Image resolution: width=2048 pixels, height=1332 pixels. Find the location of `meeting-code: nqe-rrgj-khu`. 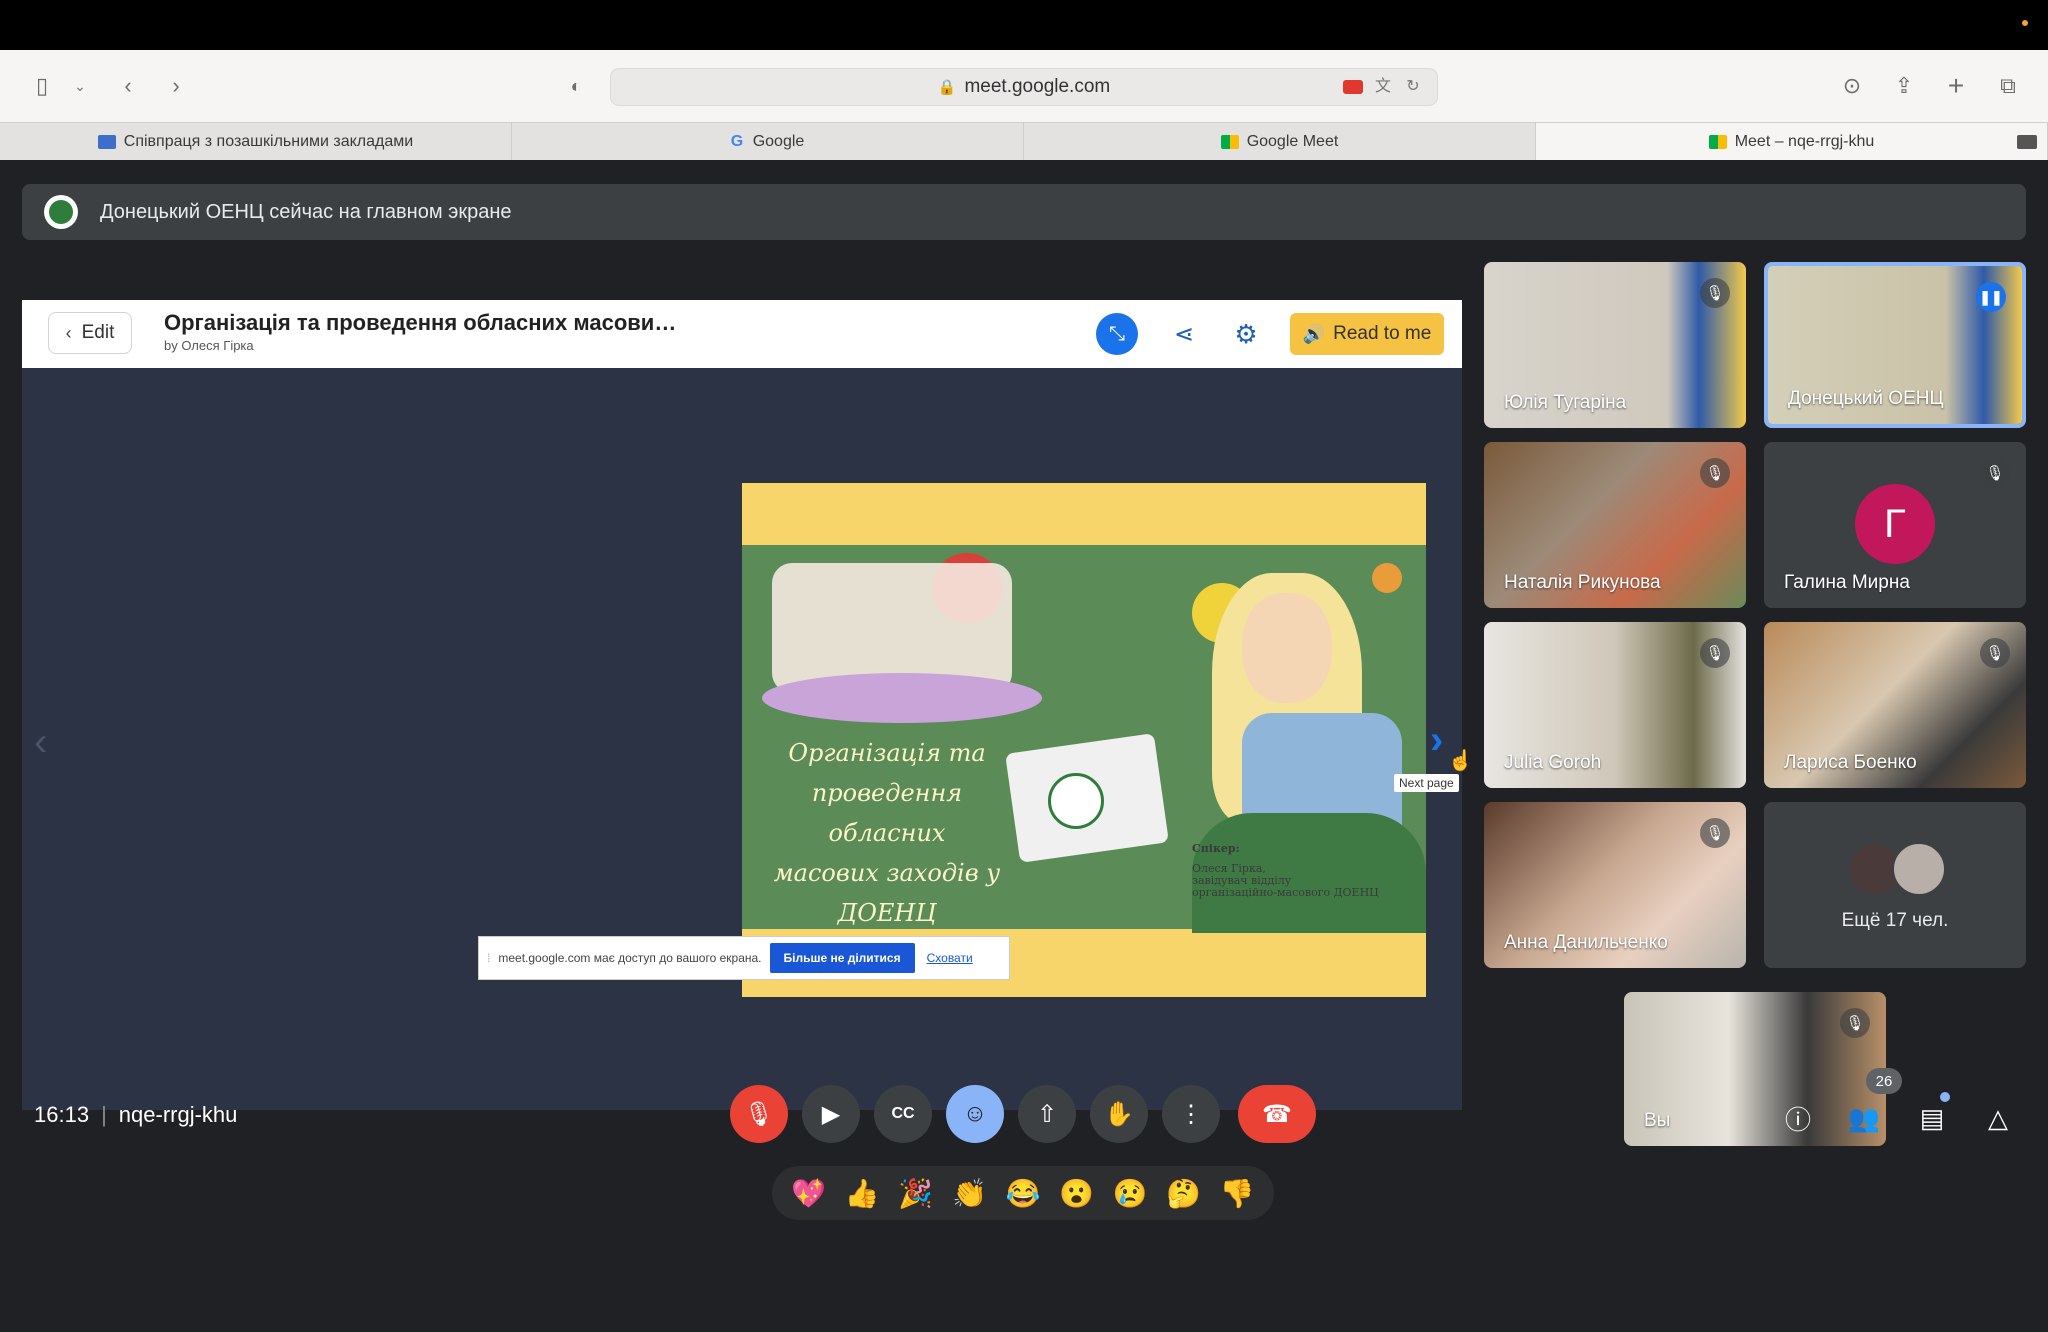

meeting-code: nqe-rrgj-khu is located at coordinates (178, 1114).